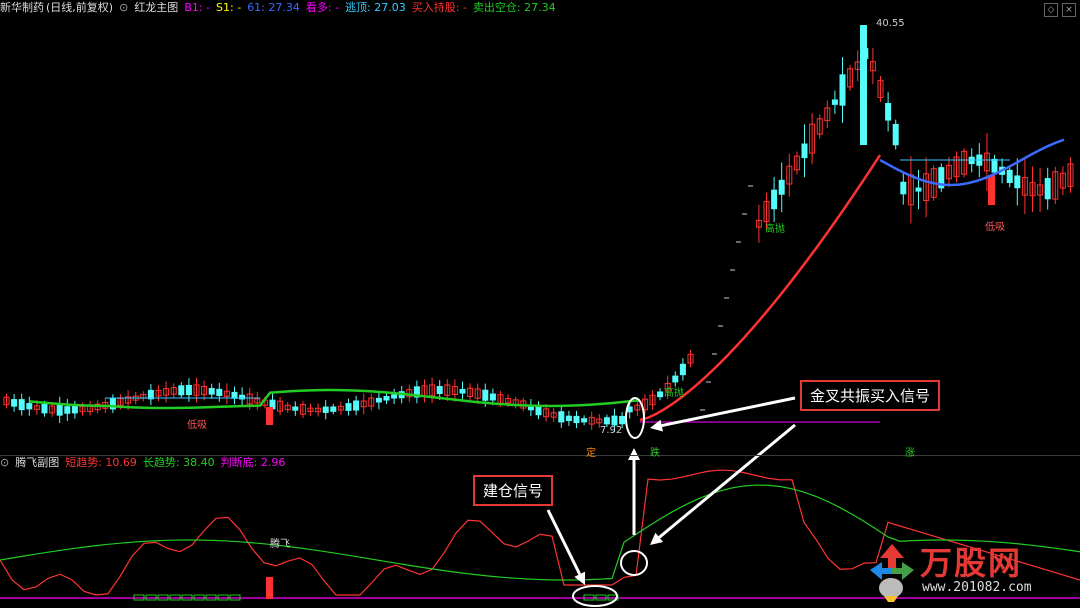 The width and height of the screenshot is (1080, 608). Describe the element at coordinates (156, 8) in the screenshot. I see `main-indicator-name: 红龙主图` at that location.